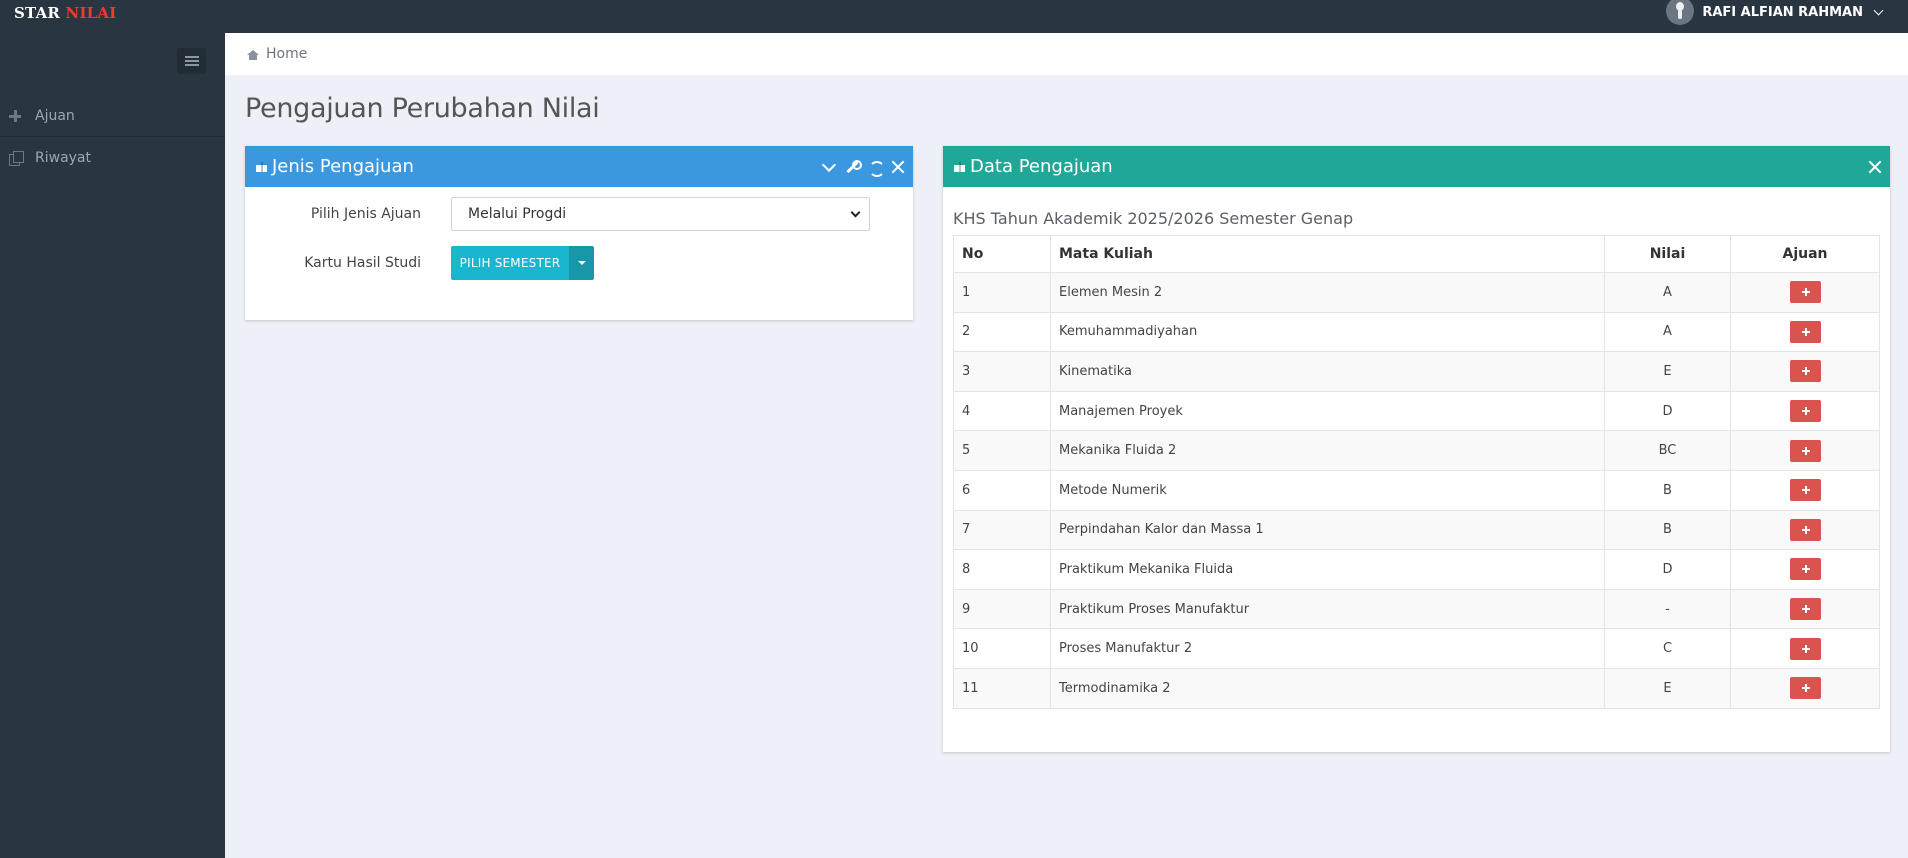  What do you see at coordinates (1002, 569) in the screenshot?
I see `row-no: 8` at bounding box center [1002, 569].